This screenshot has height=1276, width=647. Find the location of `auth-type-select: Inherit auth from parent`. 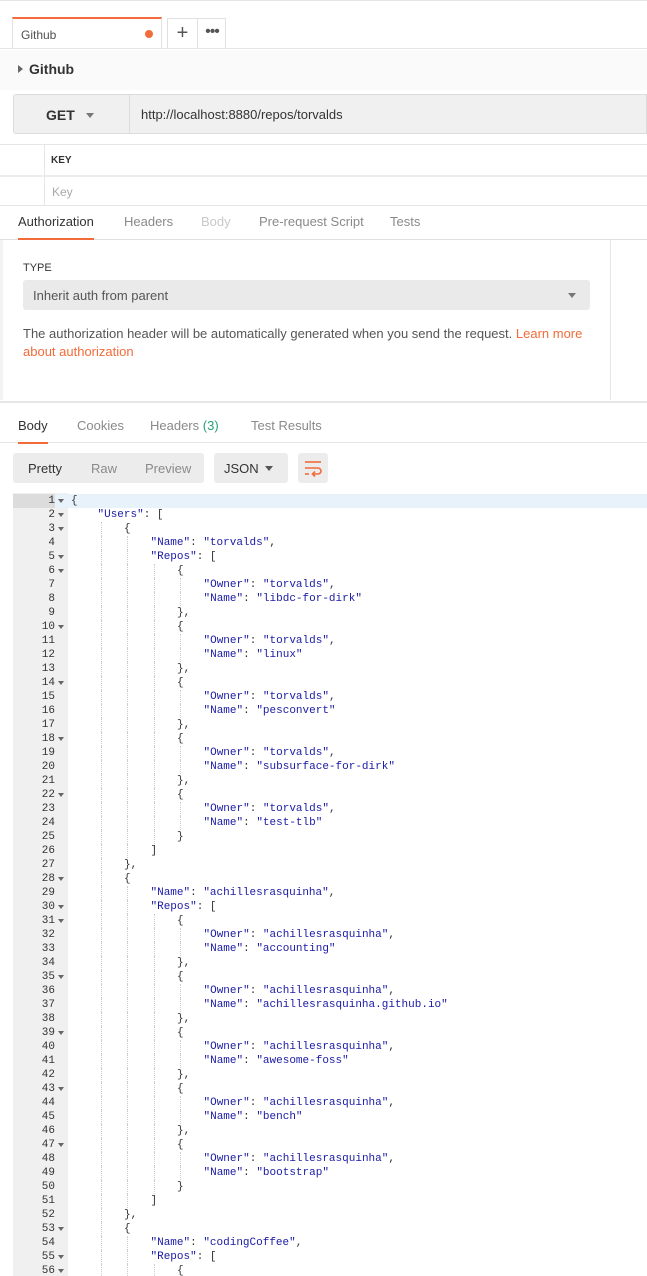

auth-type-select: Inherit auth from parent is located at coordinates (306, 295).